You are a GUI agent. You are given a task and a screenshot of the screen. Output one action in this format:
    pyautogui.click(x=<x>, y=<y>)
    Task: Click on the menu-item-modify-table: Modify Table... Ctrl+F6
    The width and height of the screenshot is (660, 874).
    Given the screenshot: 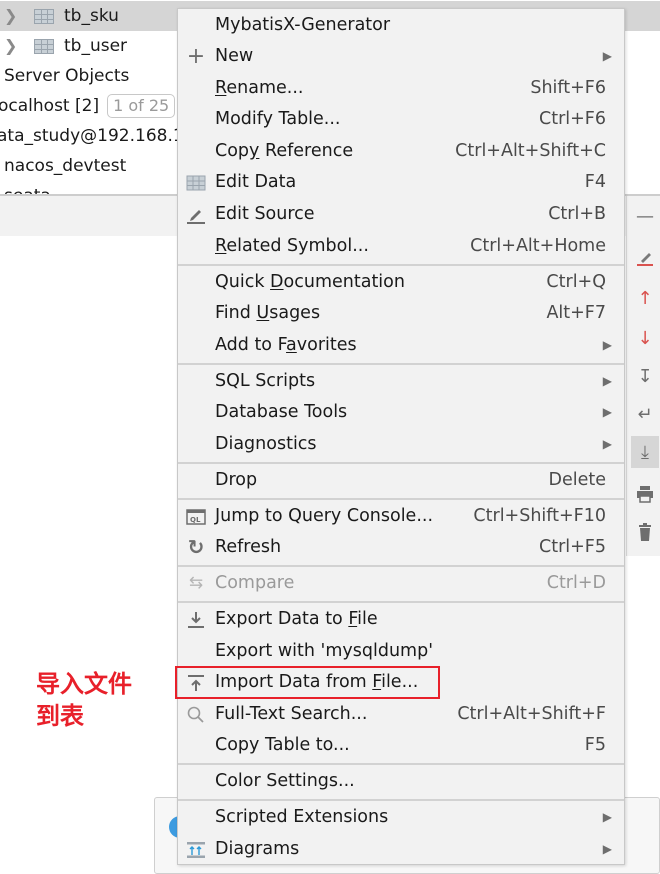 What is the action you would take?
    pyautogui.click(x=401, y=119)
    